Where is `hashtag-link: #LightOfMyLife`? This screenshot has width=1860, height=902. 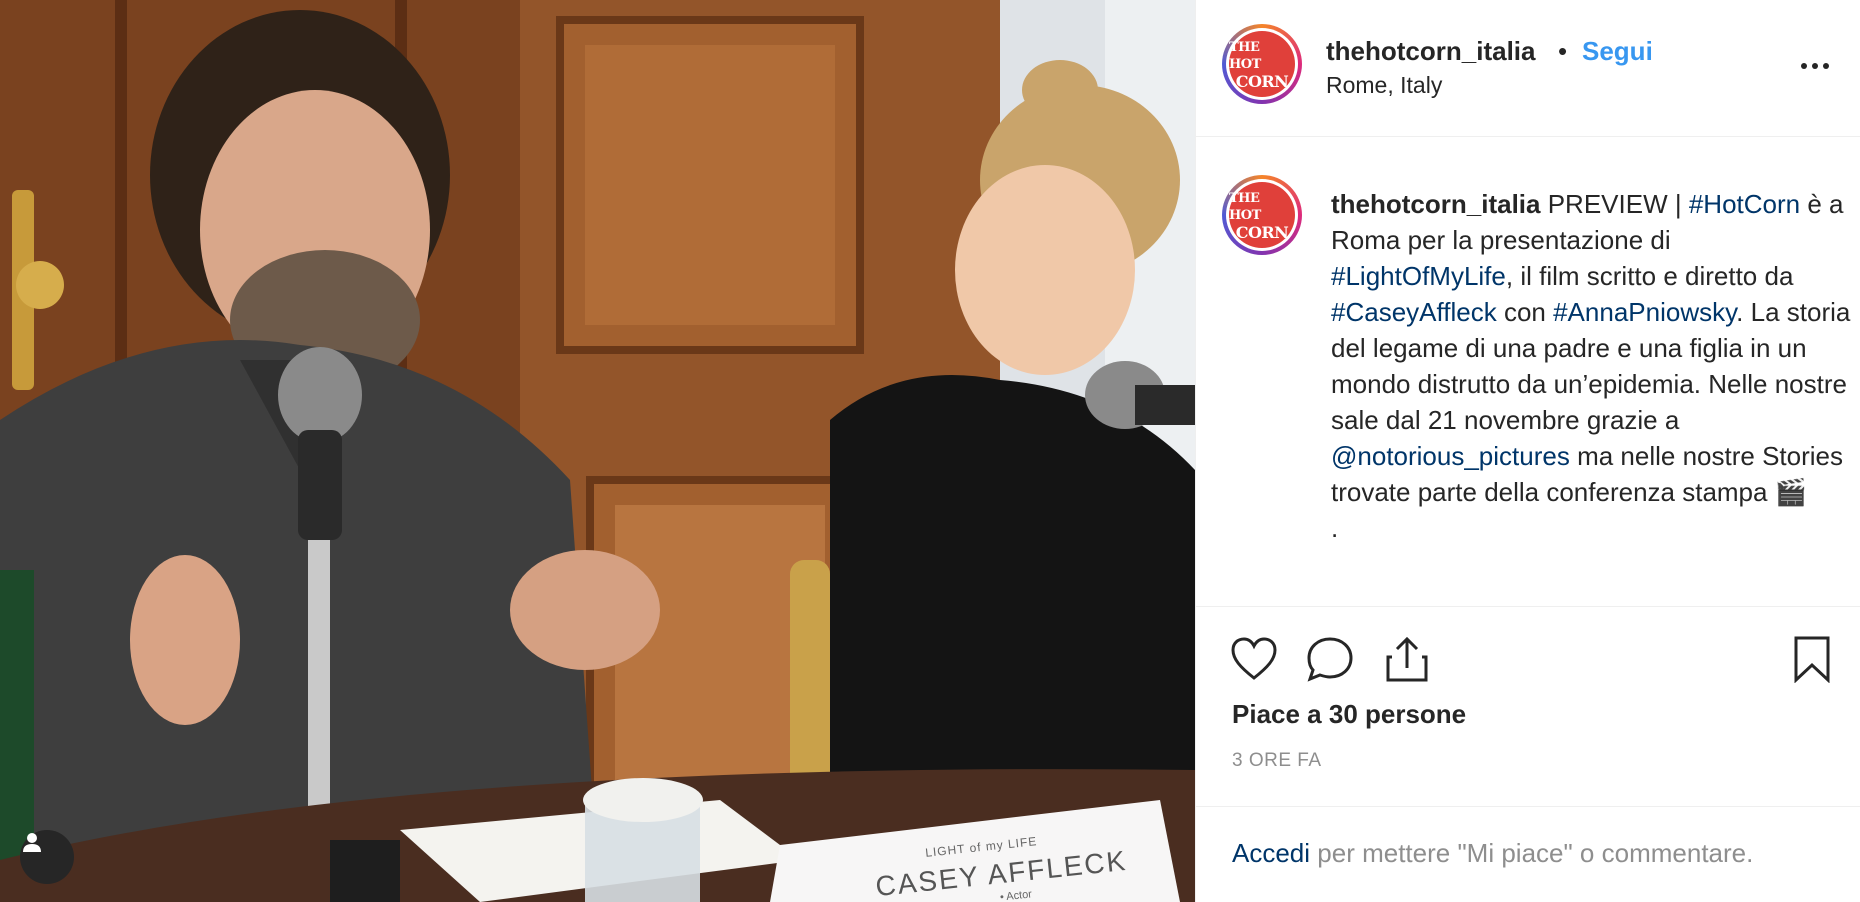
hashtag-link: #LightOfMyLife is located at coordinates (1418, 276).